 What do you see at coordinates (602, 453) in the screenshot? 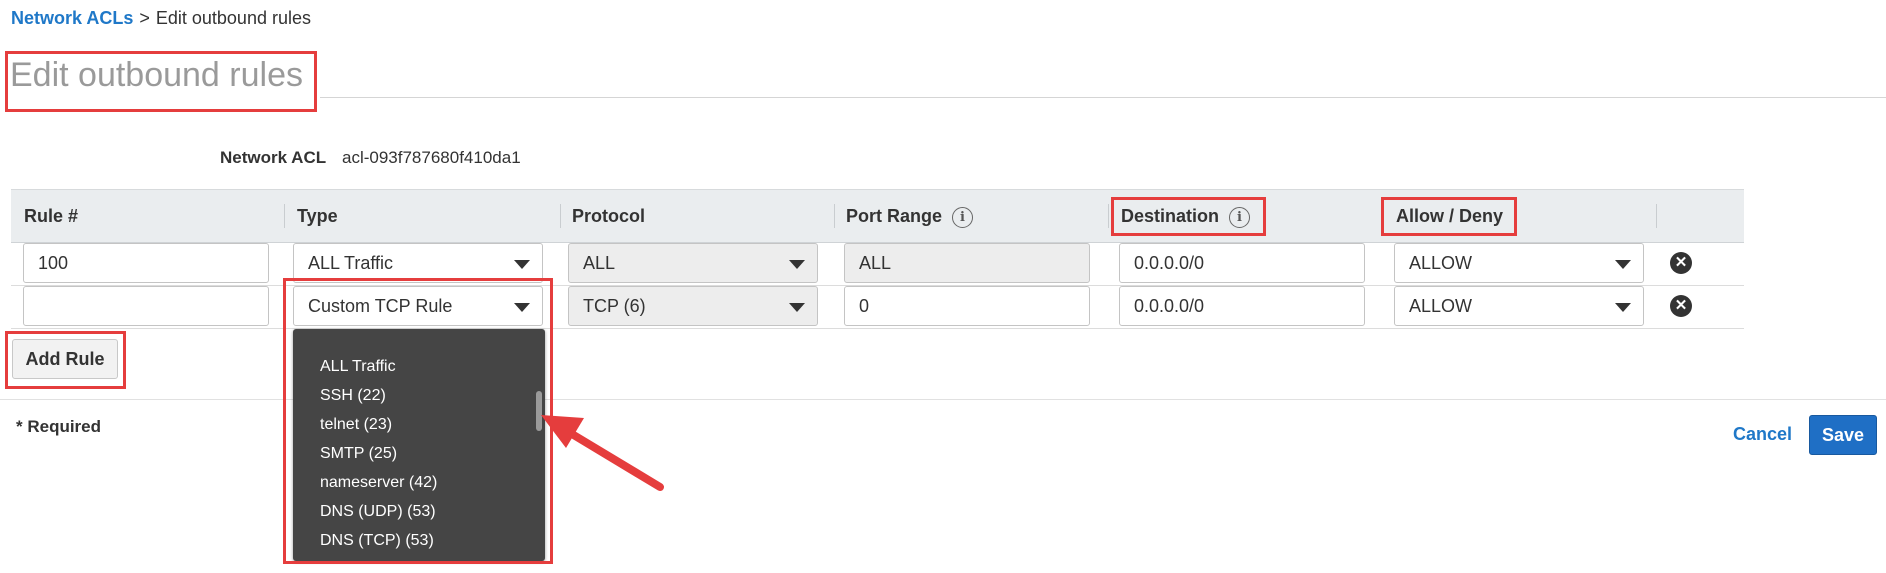
I see `annotation-arrow` at bounding box center [602, 453].